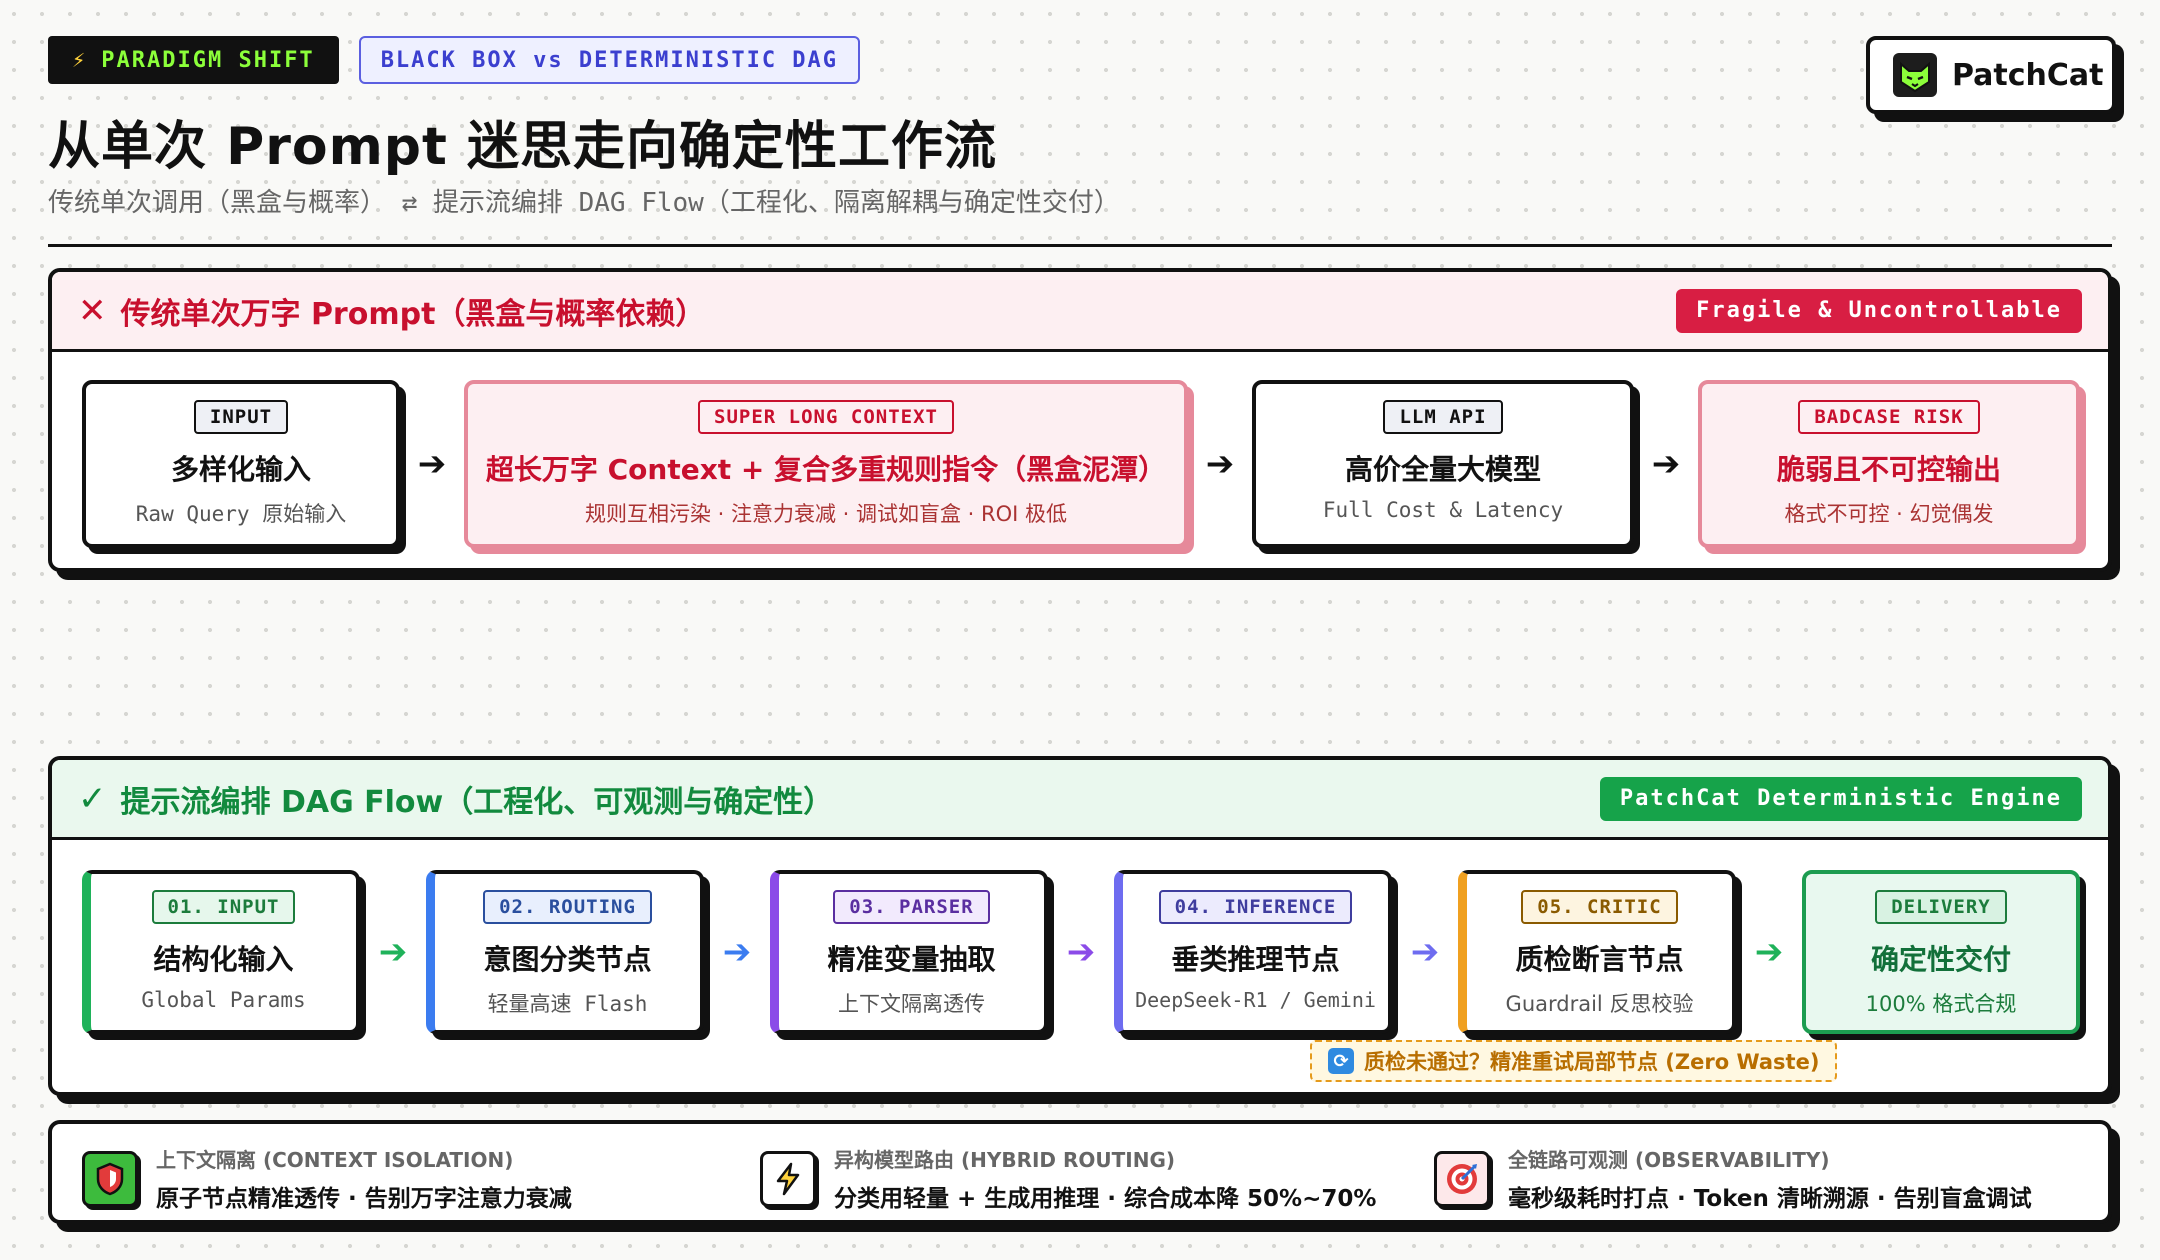 Image resolution: width=2160 pixels, height=1260 pixels. What do you see at coordinates (1940, 959) in the screenshot?
I see `node-title: 确定性交付` at bounding box center [1940, 959].